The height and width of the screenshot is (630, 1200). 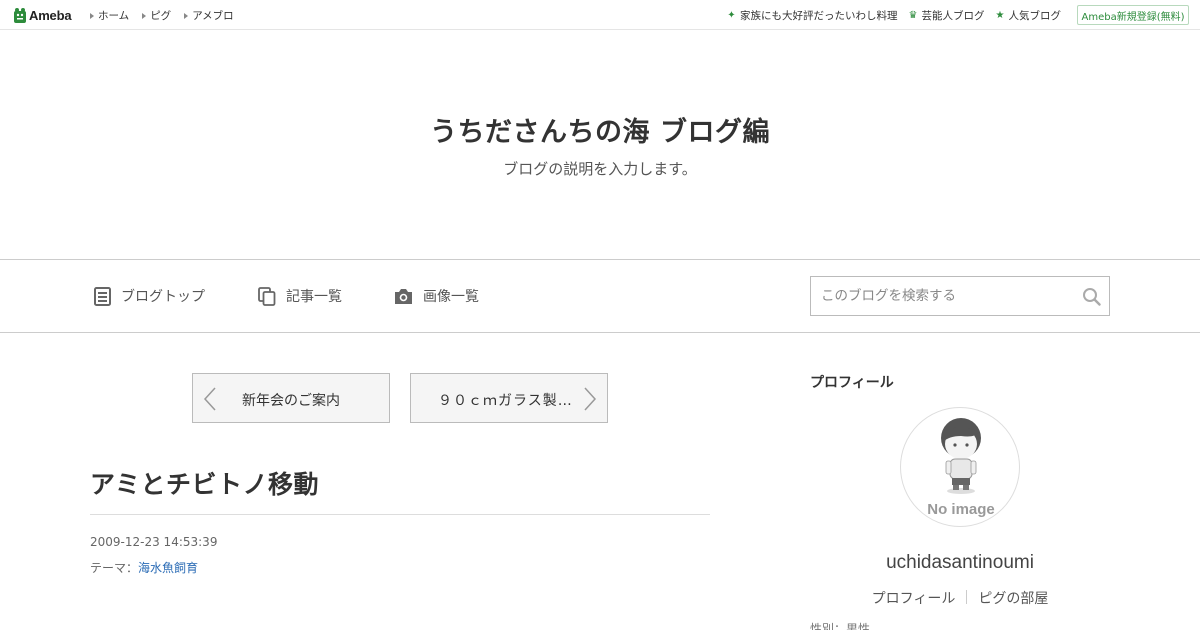 What do you see at coordinates (109, 15) in the screenshot?
I see `nav-home: ホーム` at bounding box center [109, 15].